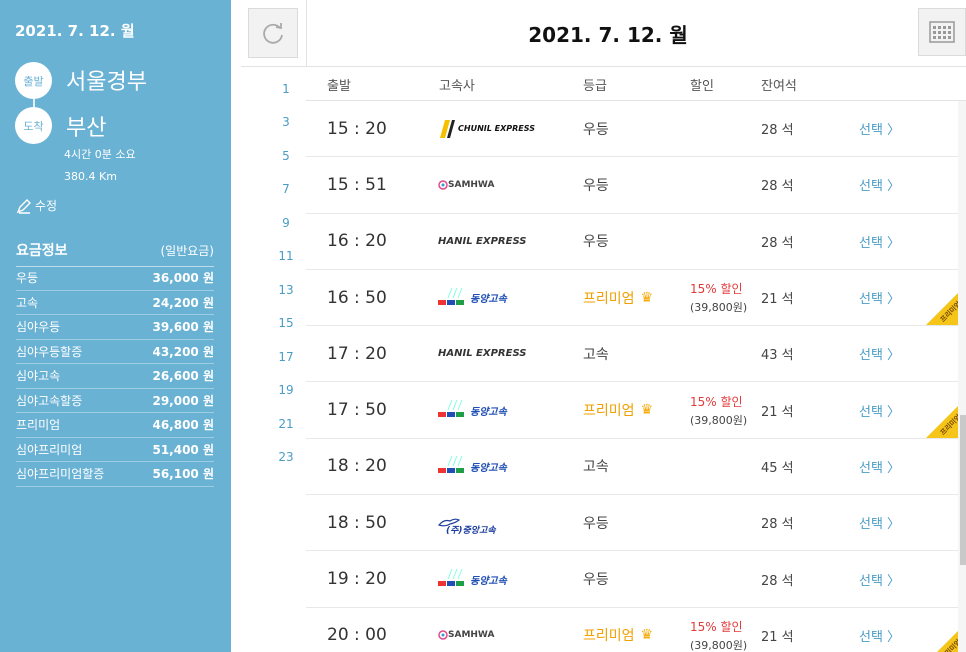  Describe the element at coordinates (963, 490) in the screenshot. I see `scrollbar-thumb` at that location.